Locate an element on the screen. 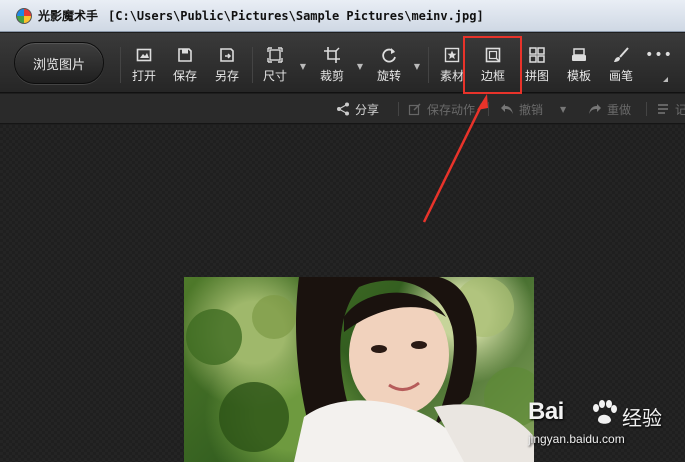 The height and width of the screenshot is (462, 685). save-as-label: 另存 is located at coordinates (226, 76).